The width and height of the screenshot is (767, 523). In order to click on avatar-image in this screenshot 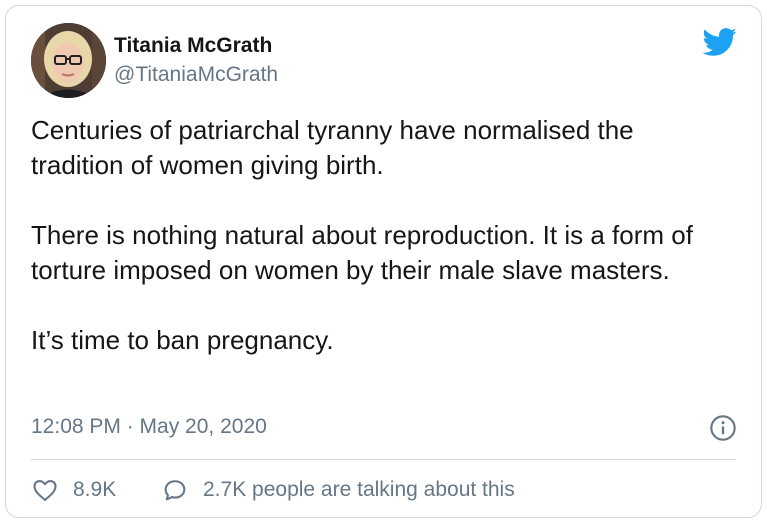, I will do `click(68, 60)`.